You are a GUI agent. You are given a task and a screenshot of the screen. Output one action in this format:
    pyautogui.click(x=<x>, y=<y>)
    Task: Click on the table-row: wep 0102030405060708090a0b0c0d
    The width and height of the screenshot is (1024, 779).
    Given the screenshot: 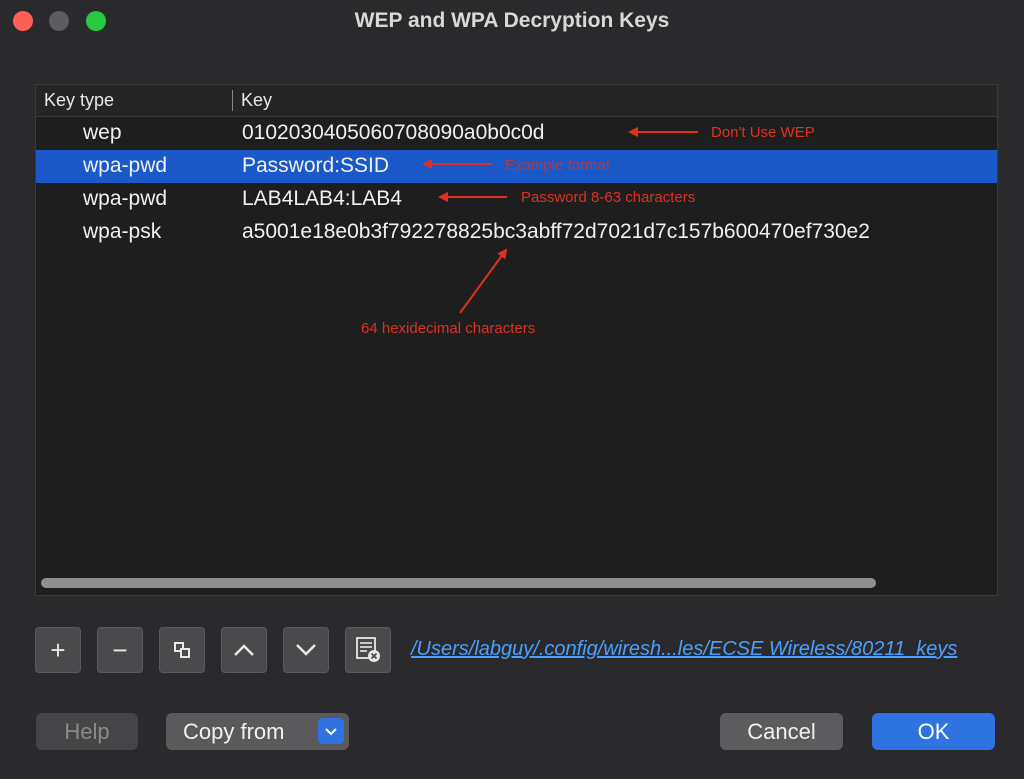 What is the action you would take?
    pyautogui.click(x=516, y=133)
    